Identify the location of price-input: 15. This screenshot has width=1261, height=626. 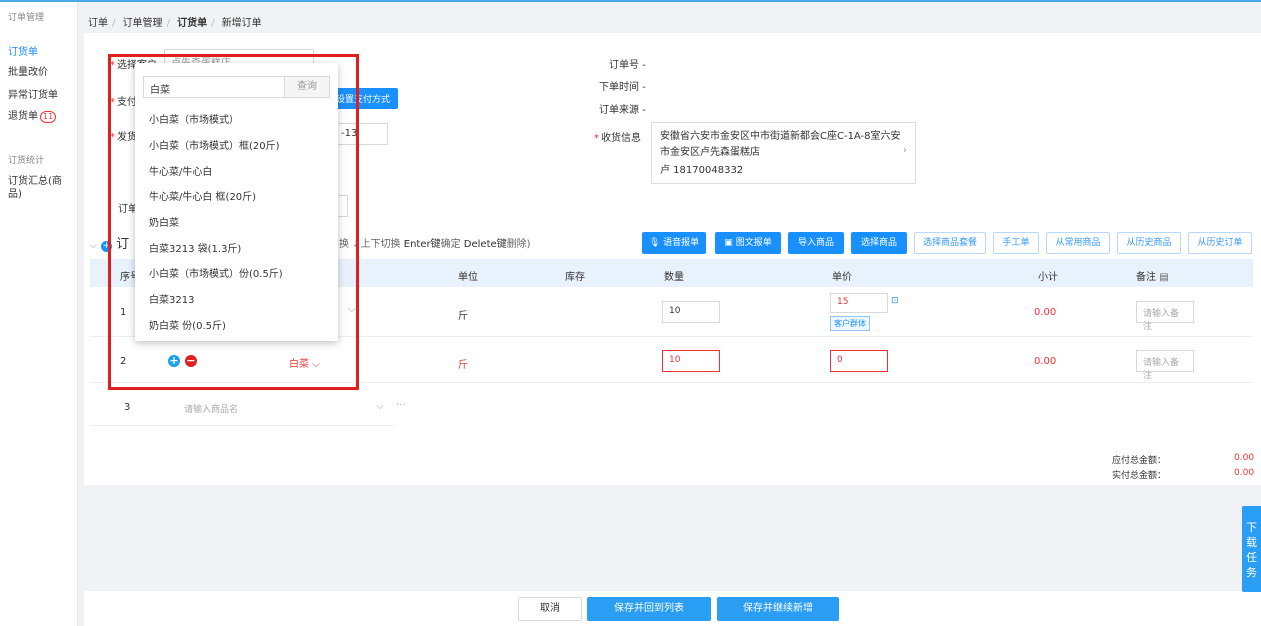
(859, 303).